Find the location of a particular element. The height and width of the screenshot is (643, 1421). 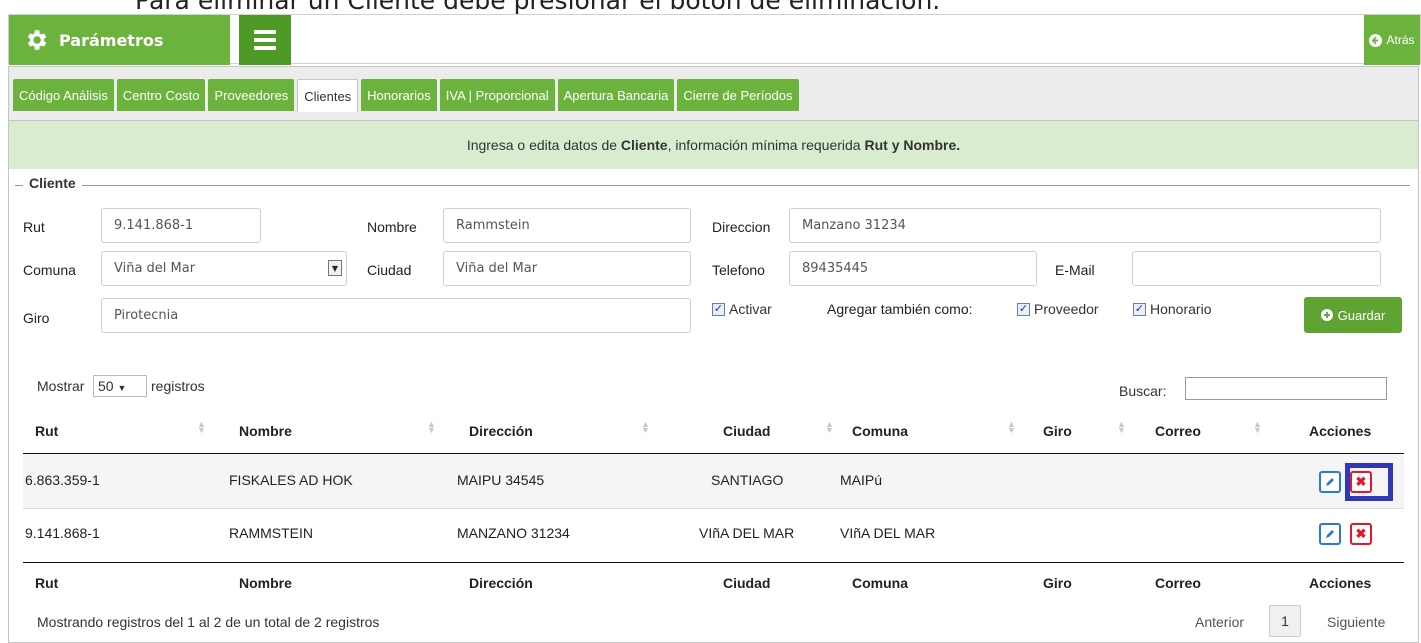

tab-centro-costo: Centro Costo is located at coordinates (161, 95).